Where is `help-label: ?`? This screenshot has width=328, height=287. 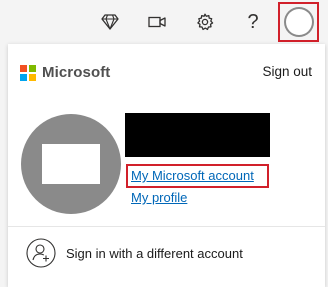 help-label: ? is located at coordinates (253, 22).